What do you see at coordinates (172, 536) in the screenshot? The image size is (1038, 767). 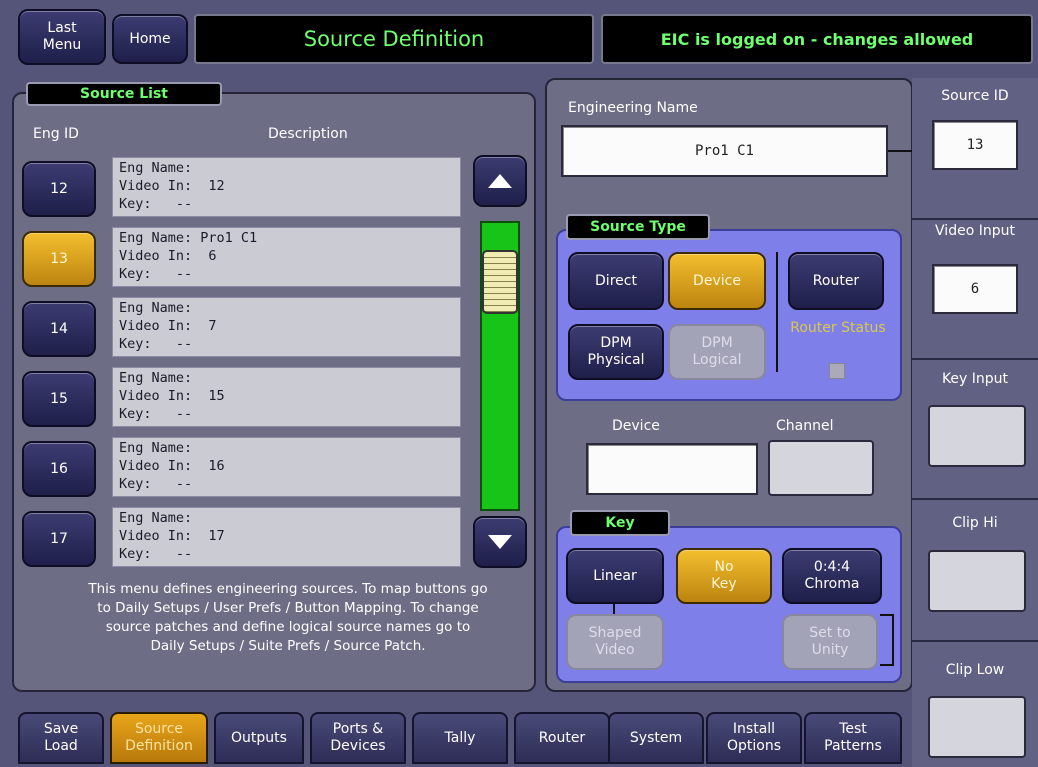 I see `row-video-in: Video In: 17` at bounding box center [172, 536].